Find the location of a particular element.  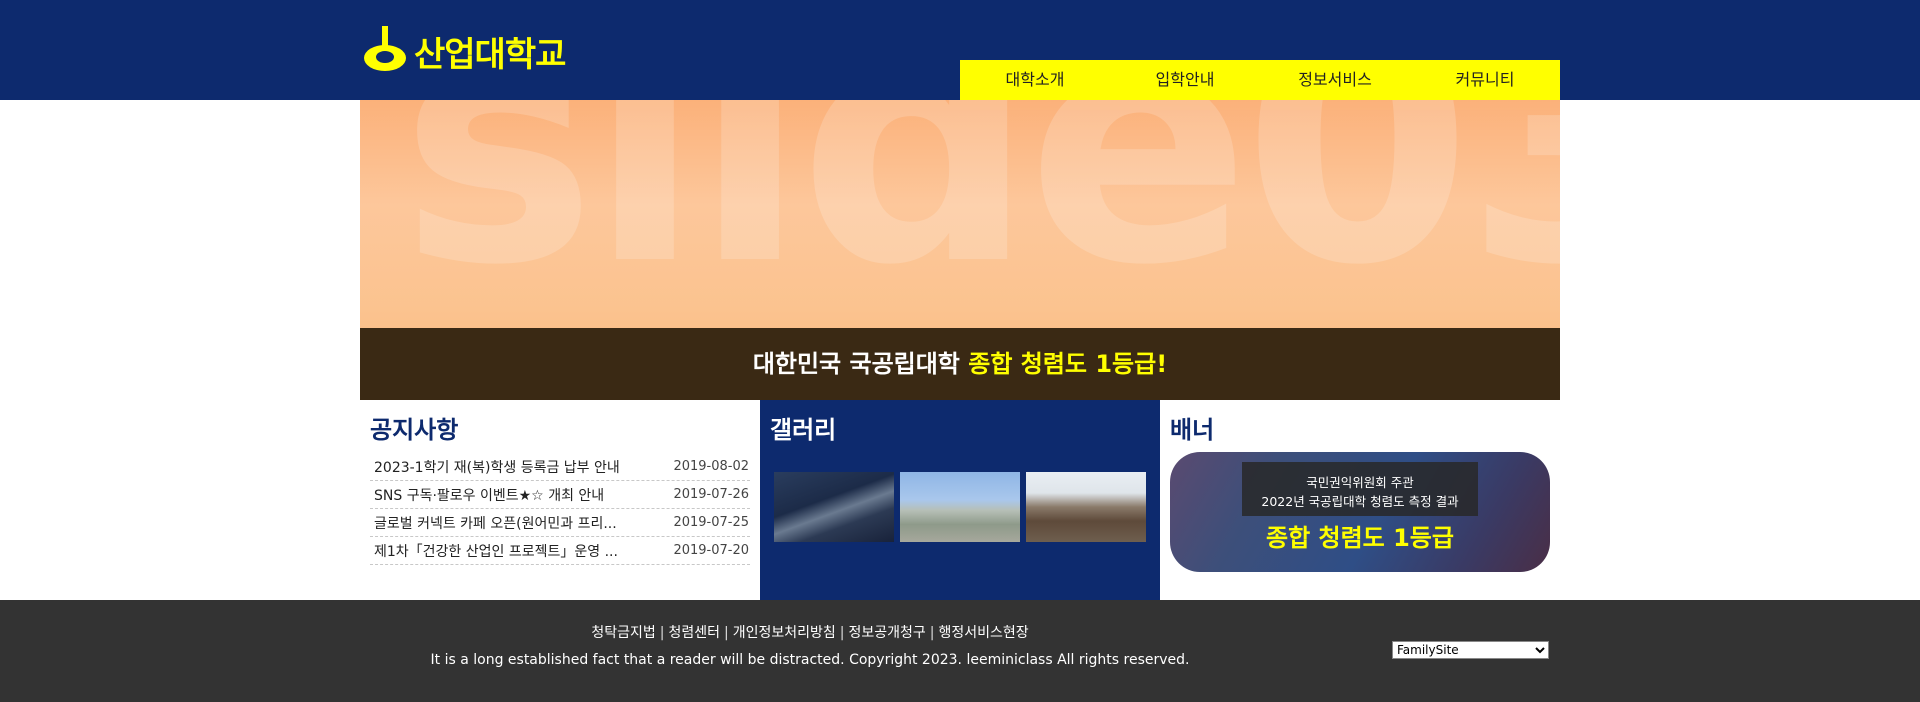

notice-item: SNS 구독·팔로우 이벤트★☆ 개최 안내 2019-07-26 is located at coordinates (560, 495).